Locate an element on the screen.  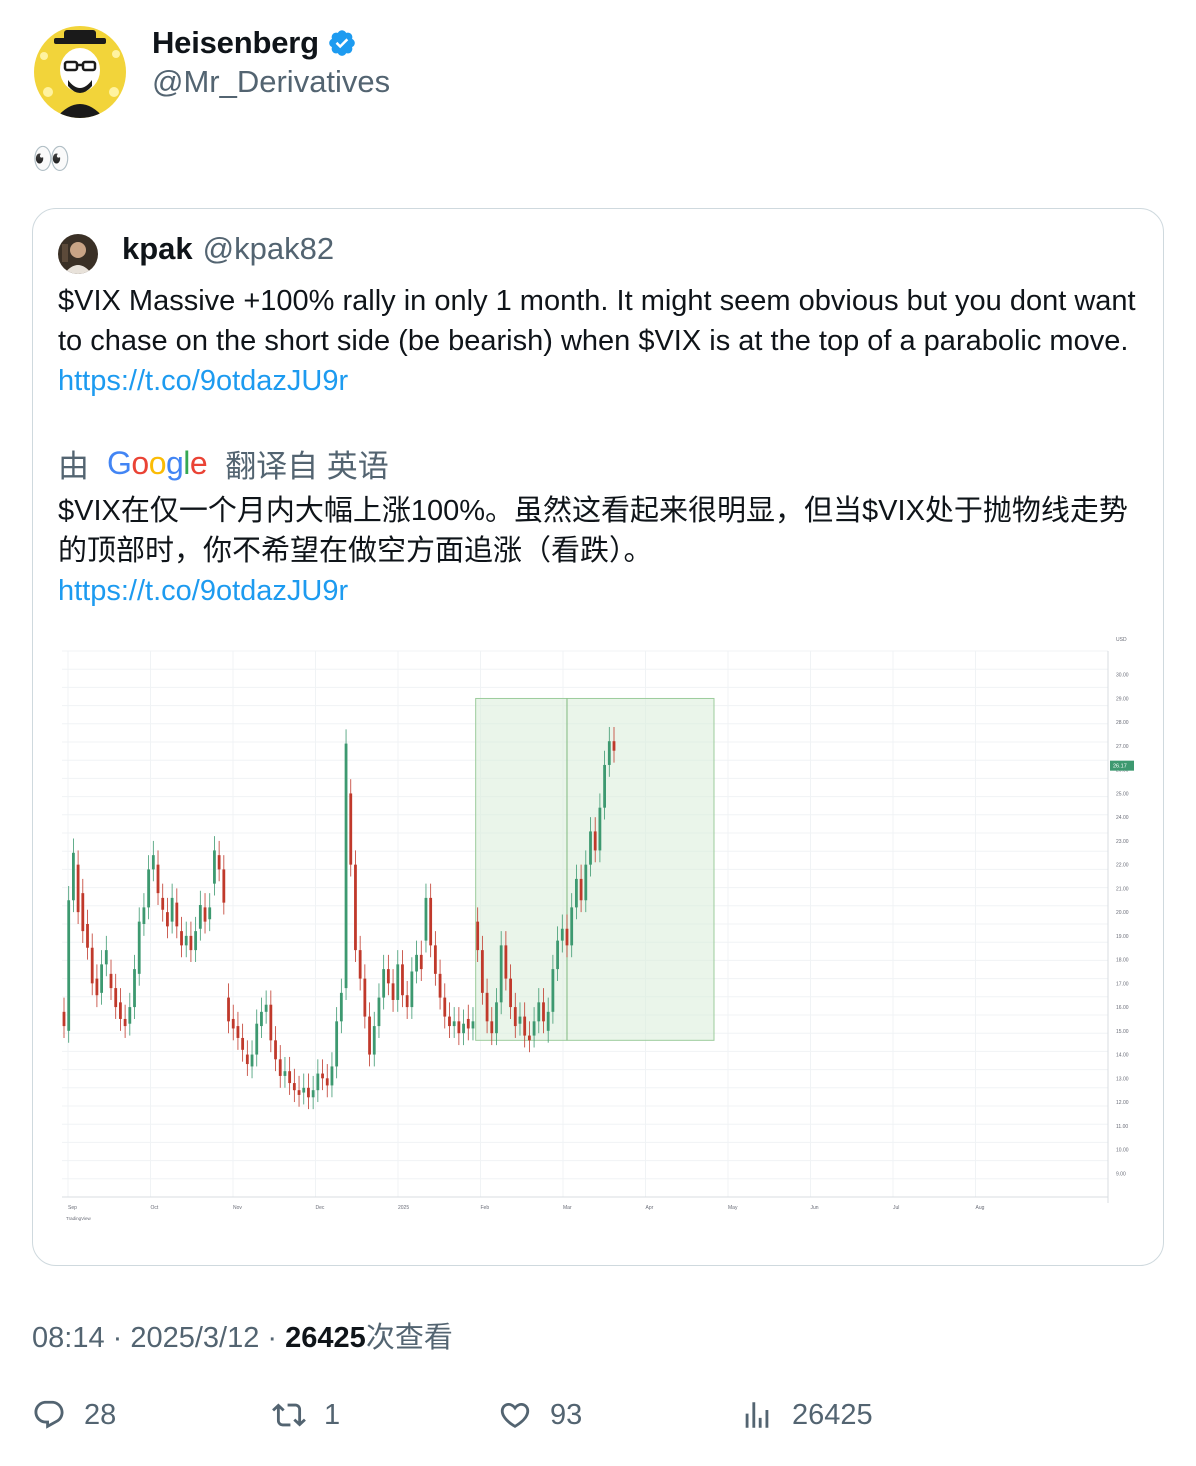
like-button: 93 is located at coordinates (540, 1415).